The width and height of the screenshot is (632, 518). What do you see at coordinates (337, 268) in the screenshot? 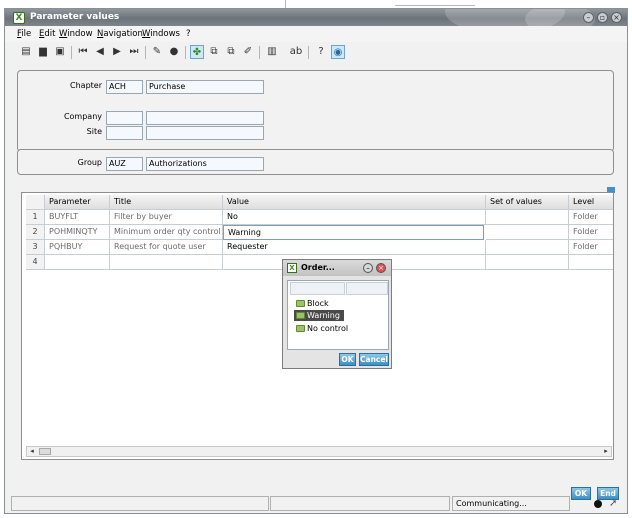
I see `popup-title-bar: X Order... – ×` at bounding box center [337, 268].